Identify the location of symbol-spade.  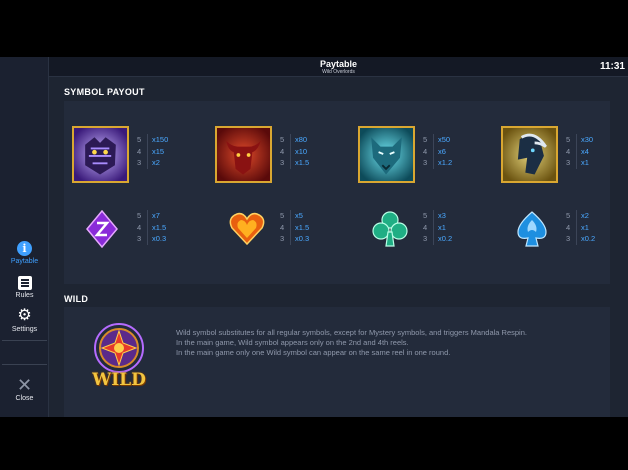
(532, 231).